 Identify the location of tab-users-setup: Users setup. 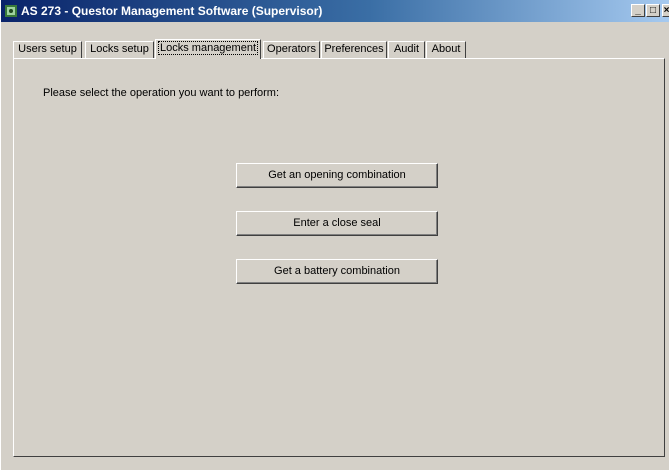
(47, 49).